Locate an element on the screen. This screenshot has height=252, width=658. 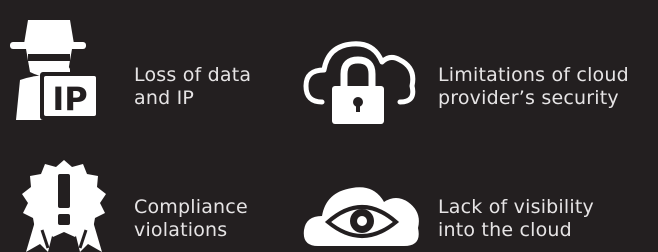
ip-badge-text: IP is located at coordinates (69, 99).